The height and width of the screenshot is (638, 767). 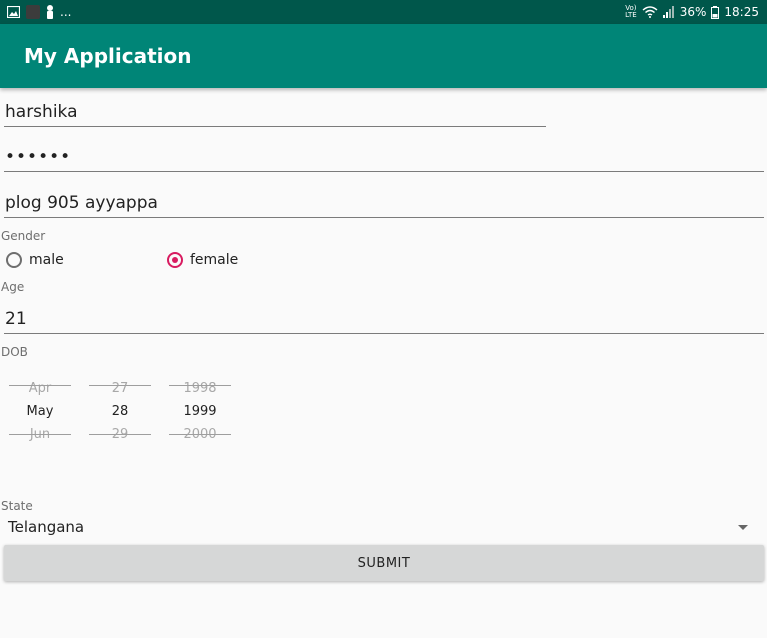 I want to click on dob-month-prev: Apr, so click(x=40, y=388).